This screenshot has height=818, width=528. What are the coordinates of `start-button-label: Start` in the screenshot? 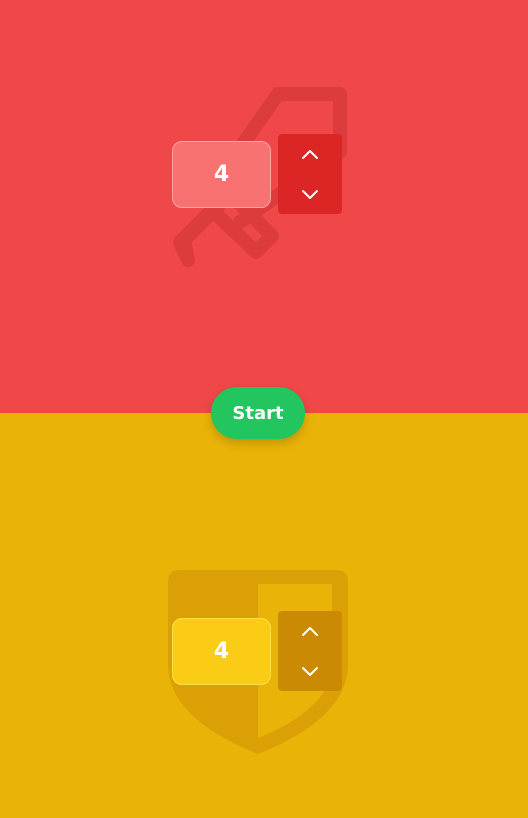 It's located at (258, 413).